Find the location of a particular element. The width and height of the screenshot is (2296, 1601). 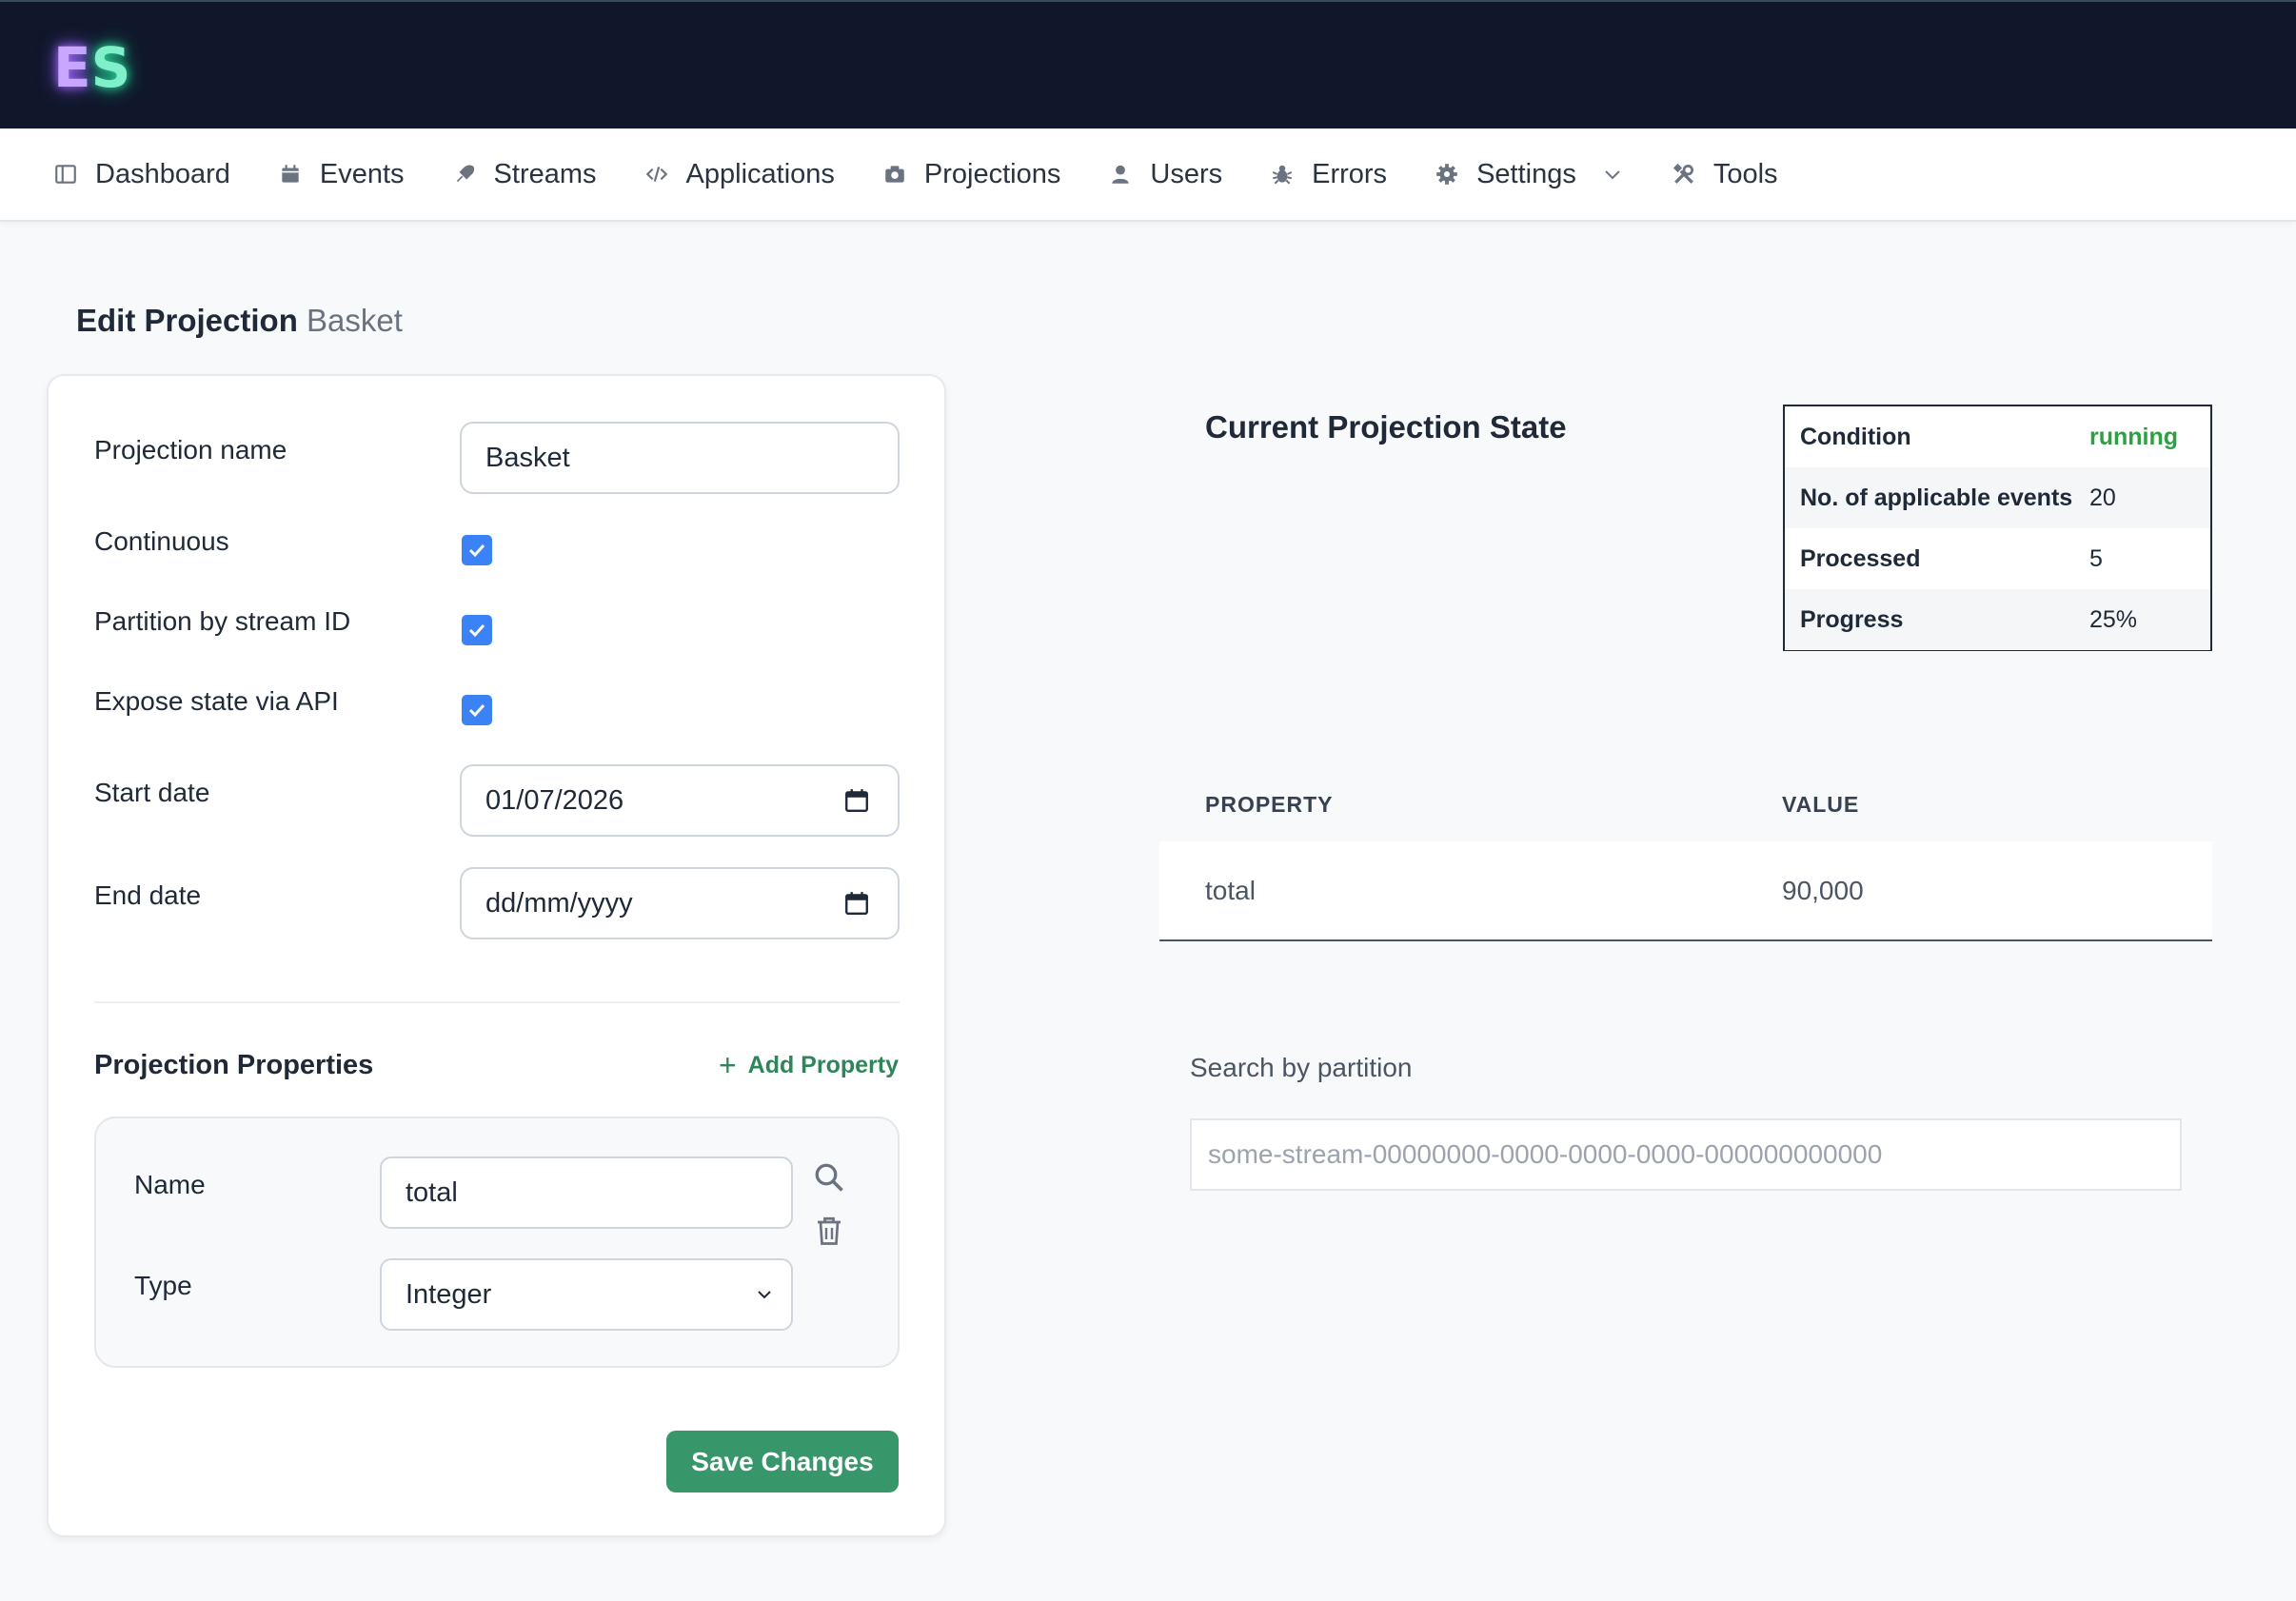

search-partition-label: Search by partition is located at coordinates (1301, 1067).